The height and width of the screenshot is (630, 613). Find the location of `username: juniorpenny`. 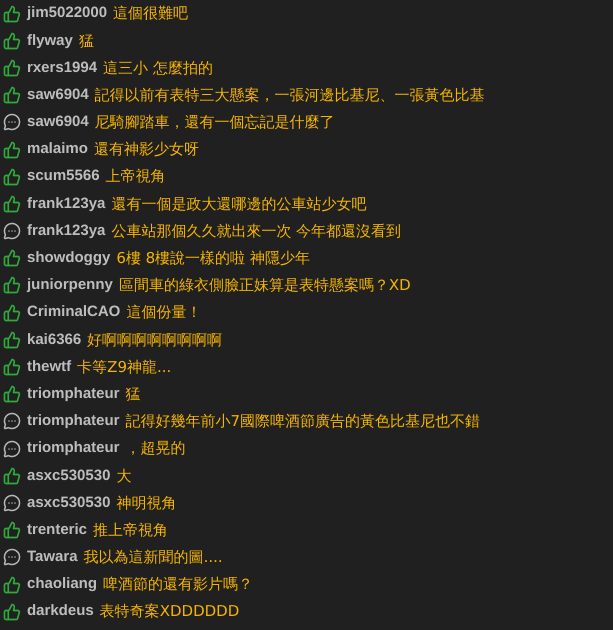

username: juniorpenny is located at coordinates (70, 285).